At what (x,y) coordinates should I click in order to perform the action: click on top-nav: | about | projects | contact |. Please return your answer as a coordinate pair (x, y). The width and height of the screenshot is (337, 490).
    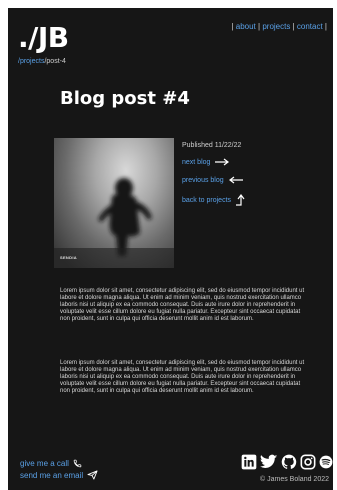
    Looking at the image, I should click on (279, 26).